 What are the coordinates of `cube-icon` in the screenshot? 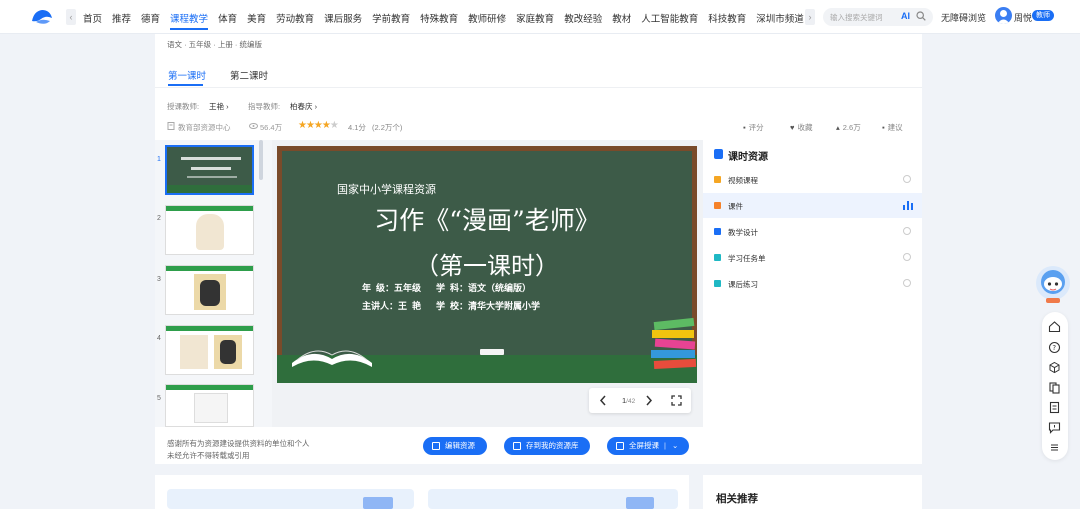 It's located at (1054, 367).